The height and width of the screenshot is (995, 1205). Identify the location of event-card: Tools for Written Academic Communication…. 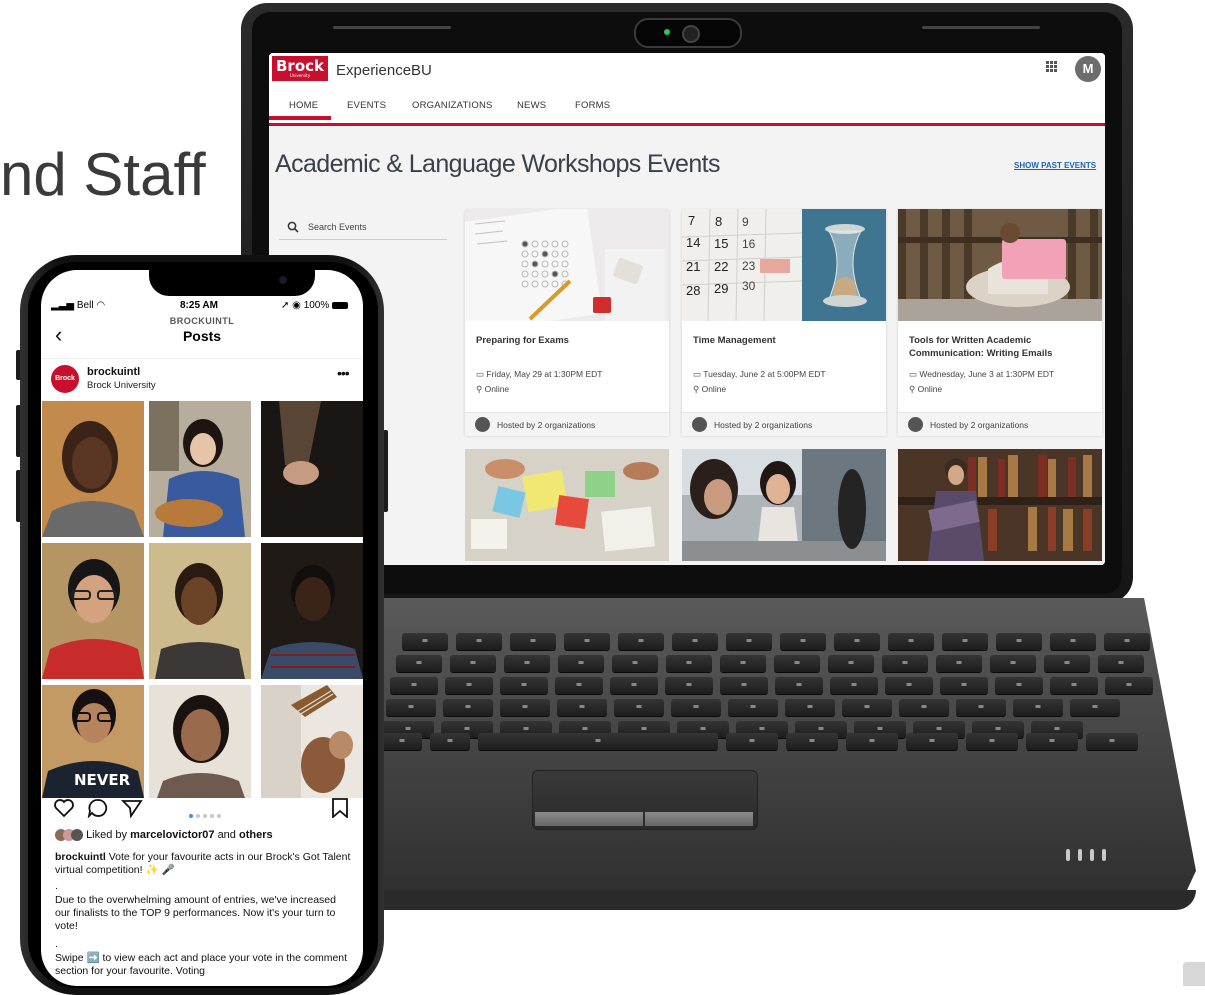
(1000, 322).